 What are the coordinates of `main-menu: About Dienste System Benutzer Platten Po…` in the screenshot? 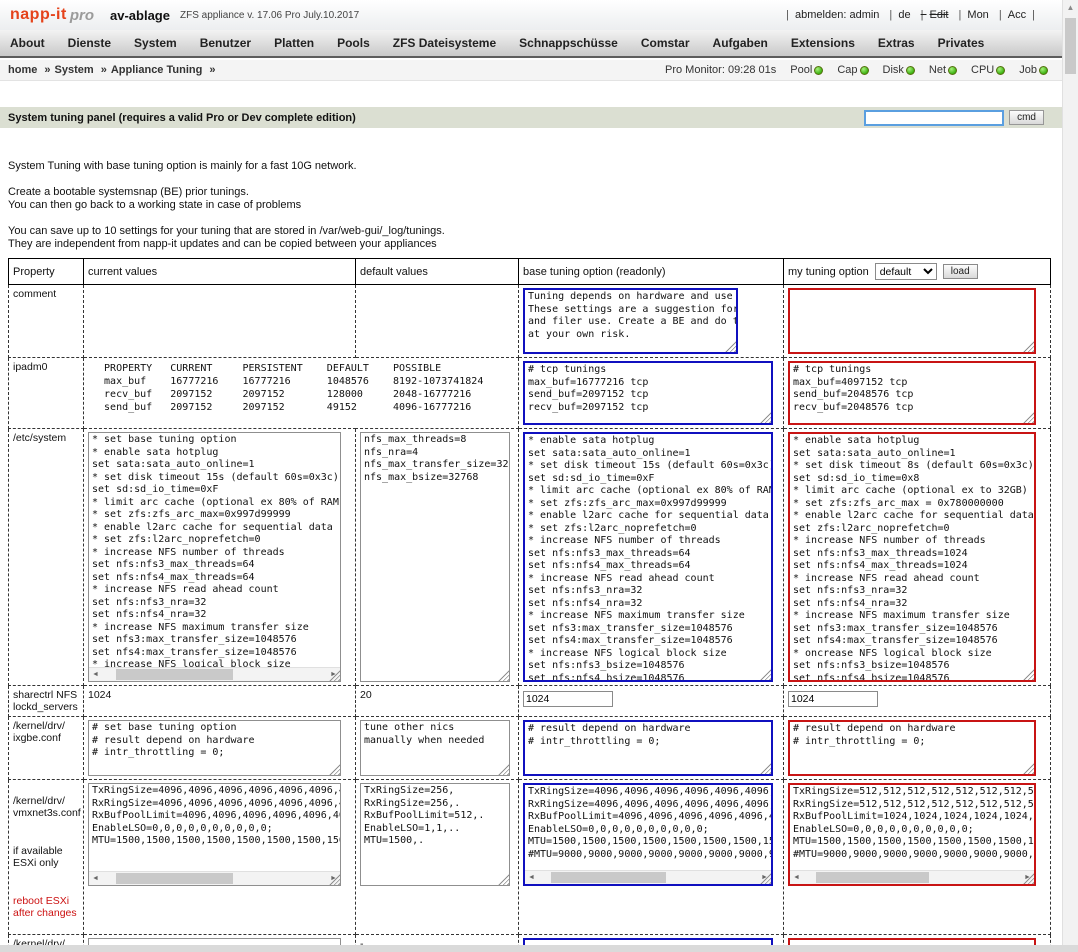 It's located at (531, 44).